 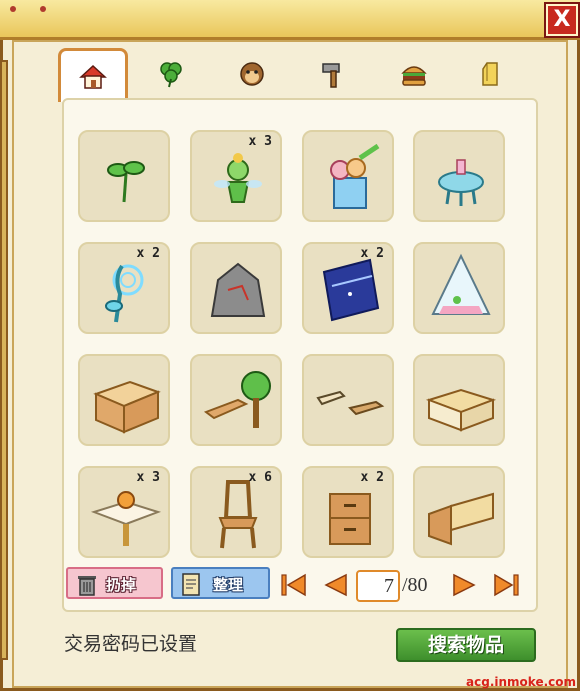 What do you see at coordinates (350, 403) in the screenshot?
I see `low-table-icon` at bounding box center [350, 403].